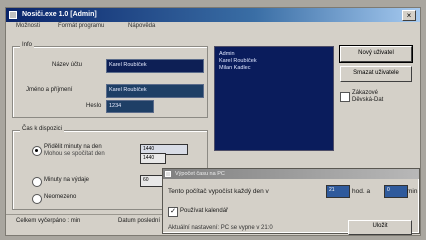  What do you see at coordinates (173, 212) in the screenshot?
I see `dialog-use-calendar-checkbox: ✓` at bounding box center [173, 212].